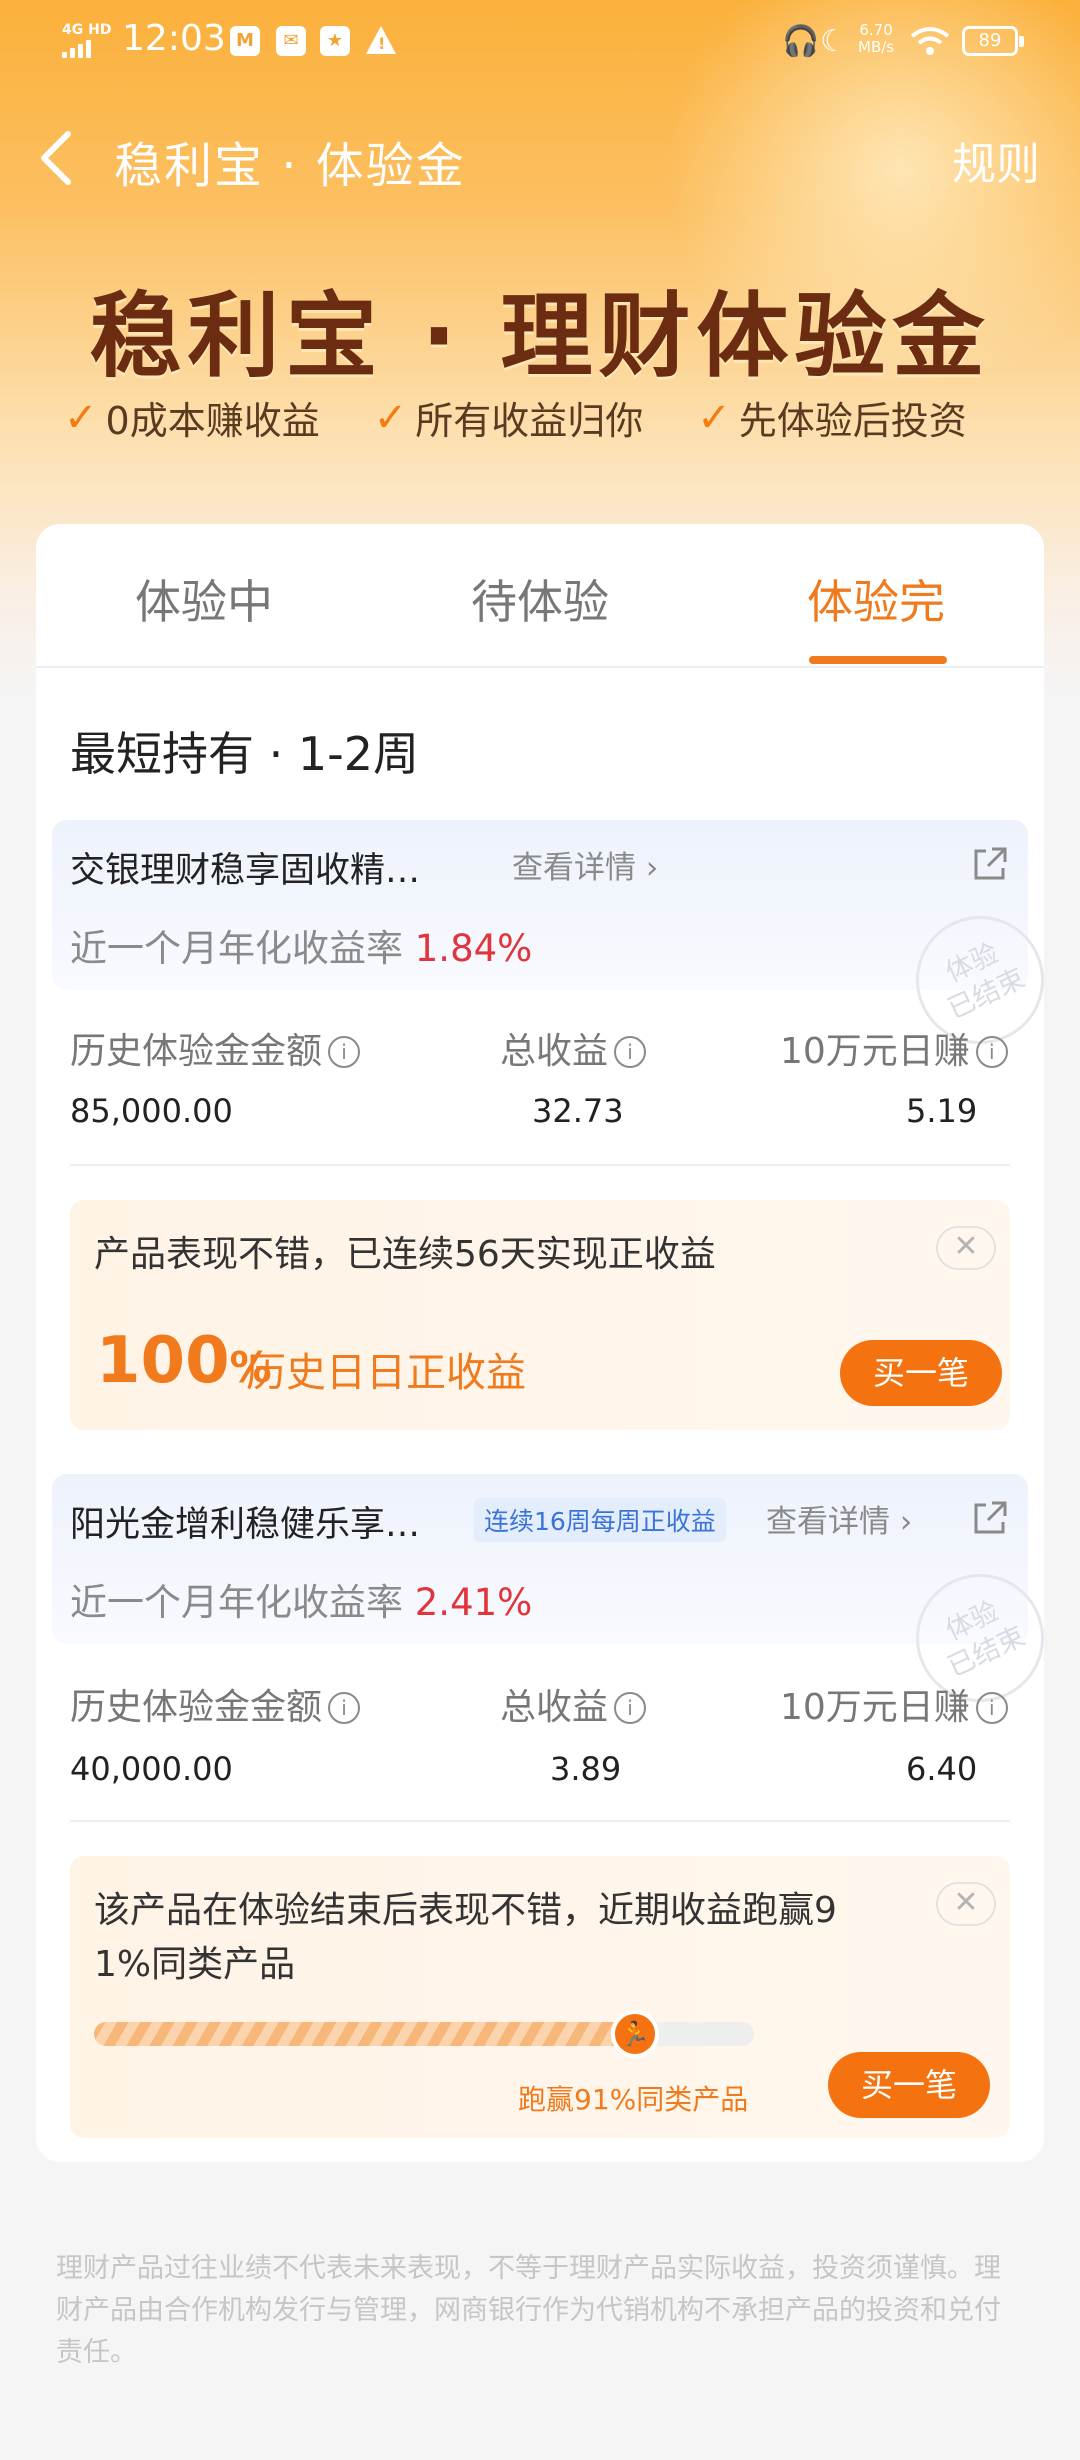  Describe the element at coordinates (245, 41) in the screenshot. I see `app-notification-icon: M` at that location.